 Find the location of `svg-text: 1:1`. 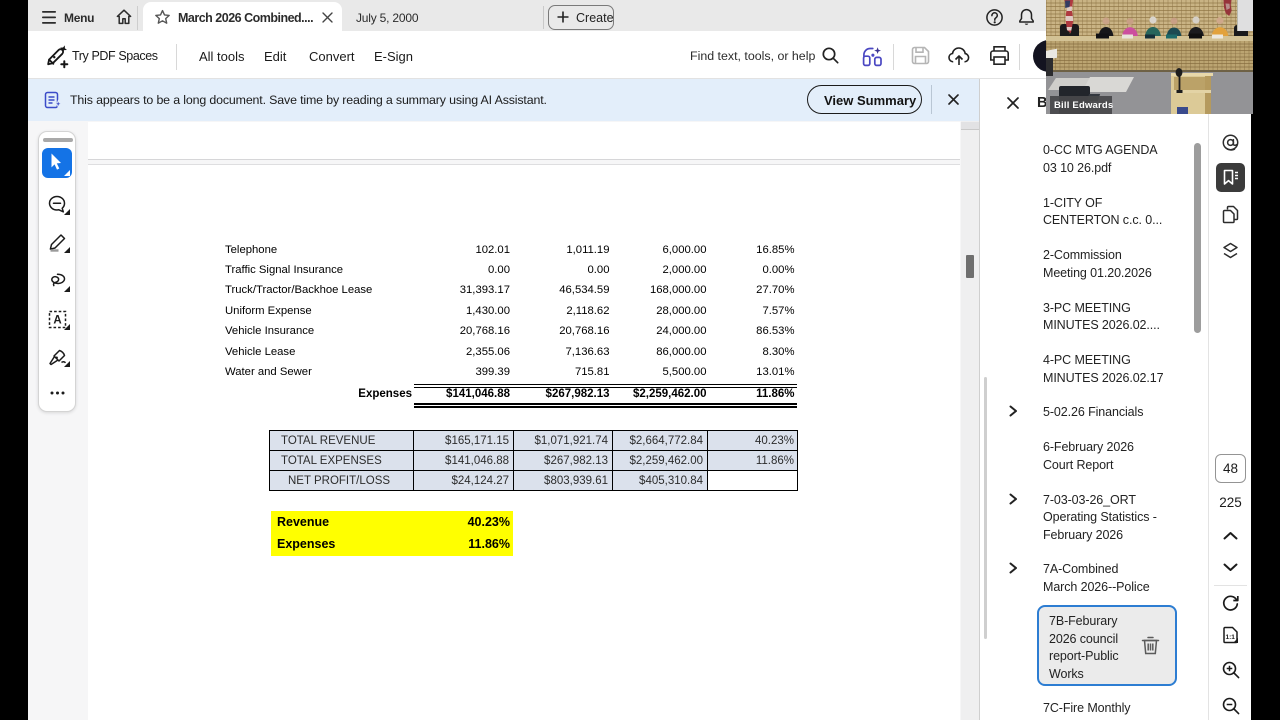

svg-text: 1:1 is located at coordinates (1230, 637).